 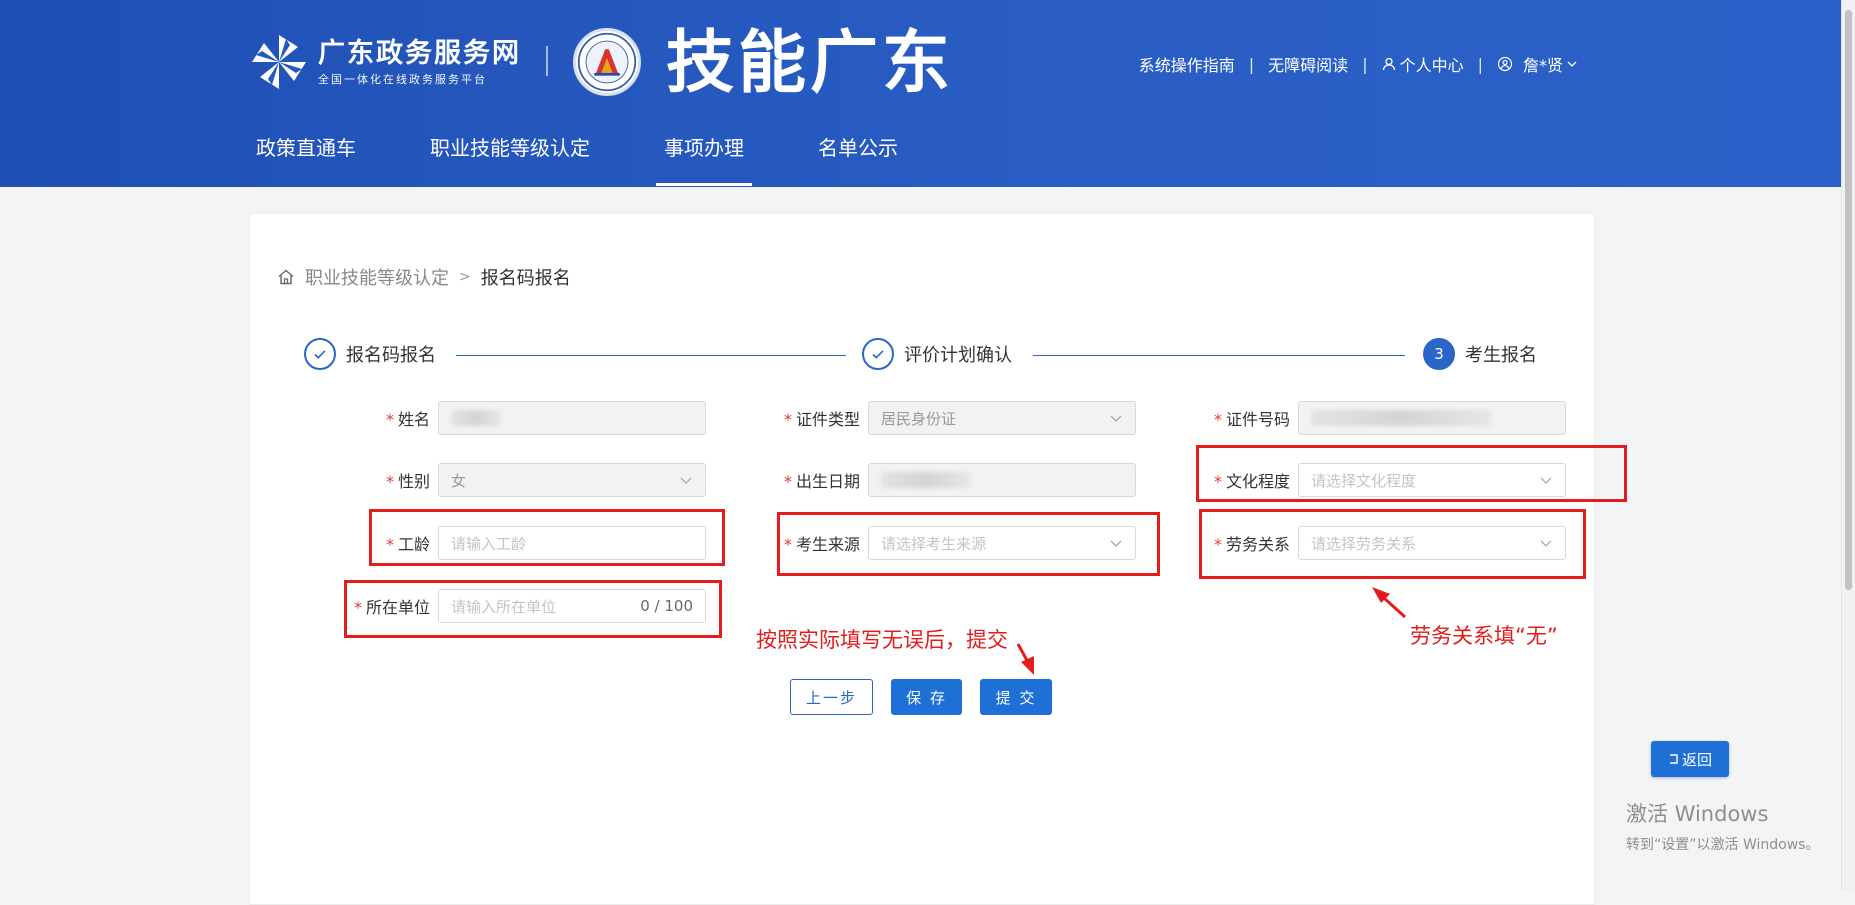 What do you see at coordinates (1848, 300) in the screenshot?
I see `scrollbar-thumb` at bounding box center [1848, 300].